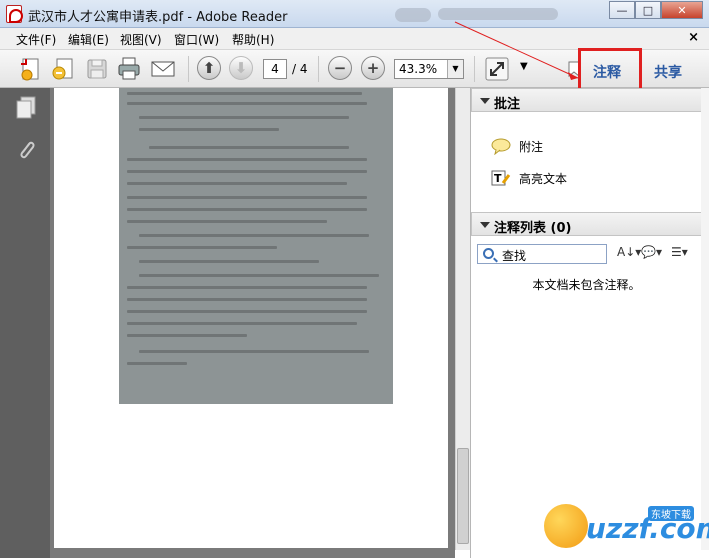  What do you see at coordinates (463, 496) in the screenshot?
I see `scrollbar-thumb` at bounding box center [463, 496].